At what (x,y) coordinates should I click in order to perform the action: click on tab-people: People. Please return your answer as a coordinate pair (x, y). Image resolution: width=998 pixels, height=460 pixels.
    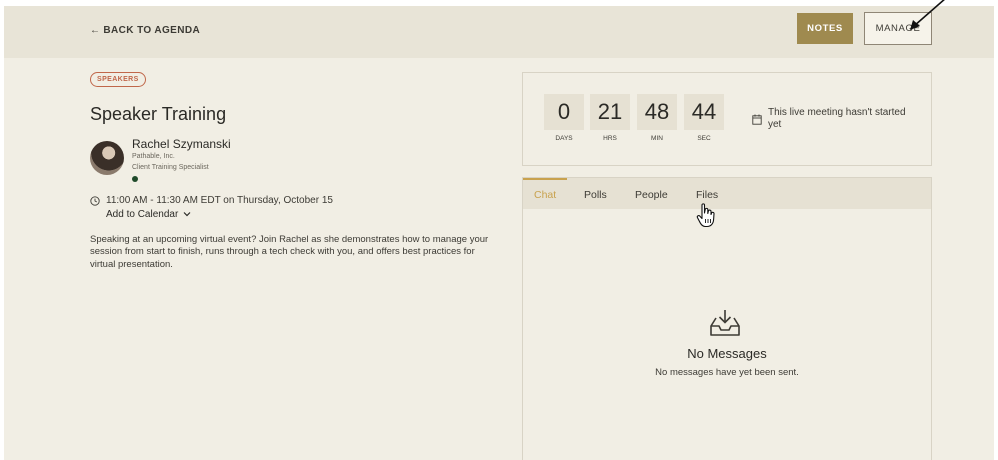
    Looking at the image, I should click on (651, 195).